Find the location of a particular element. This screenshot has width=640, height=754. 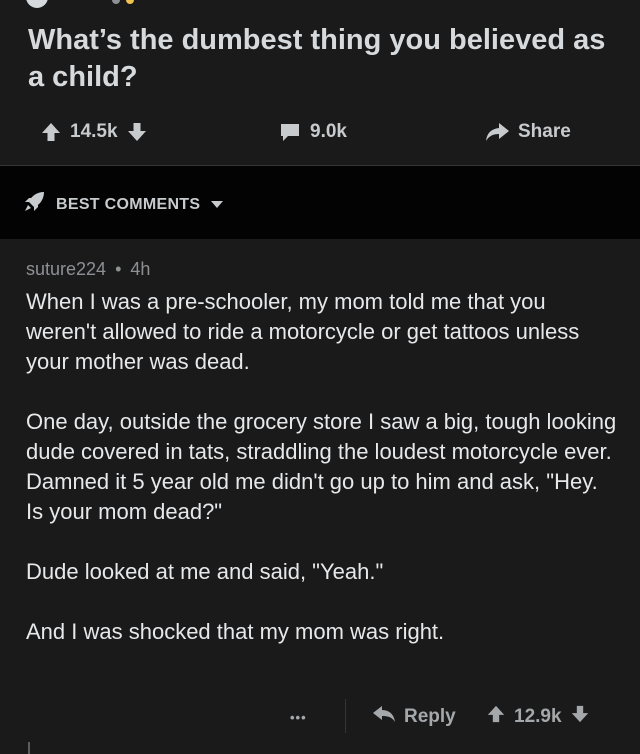

award-icon is located at coordinates (130, 2).